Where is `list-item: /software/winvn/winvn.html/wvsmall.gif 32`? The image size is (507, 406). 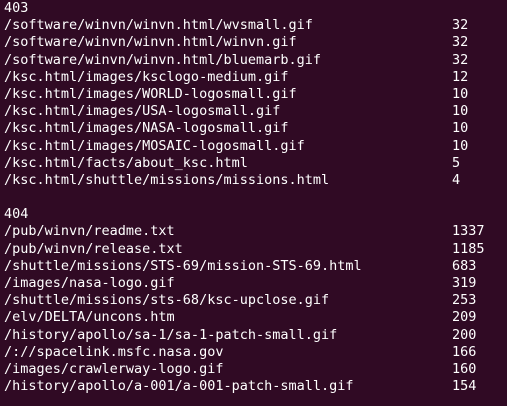 list-item: /software/winvn/winvn.html/wvsmall.gif 32 is located at coordinates (255, 25).